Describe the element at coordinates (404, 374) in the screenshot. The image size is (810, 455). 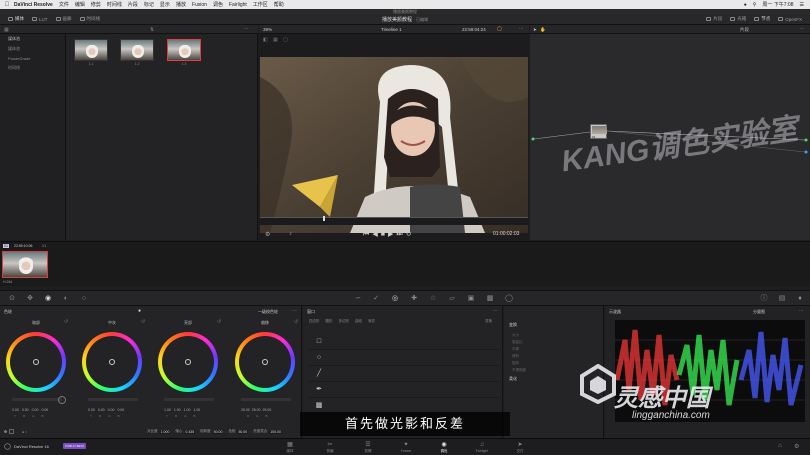
I see `window-row-pen: ╱` at that location.